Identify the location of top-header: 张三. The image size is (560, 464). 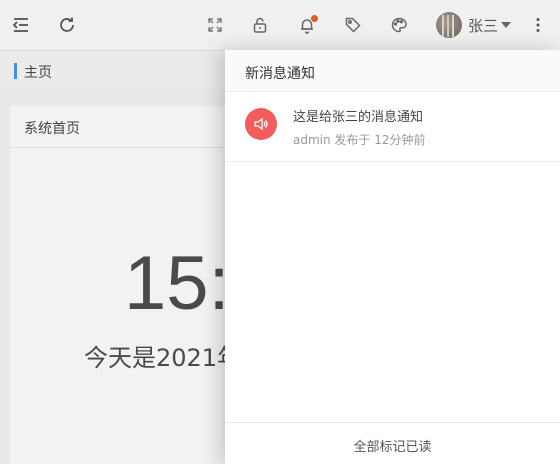
(280, 25).